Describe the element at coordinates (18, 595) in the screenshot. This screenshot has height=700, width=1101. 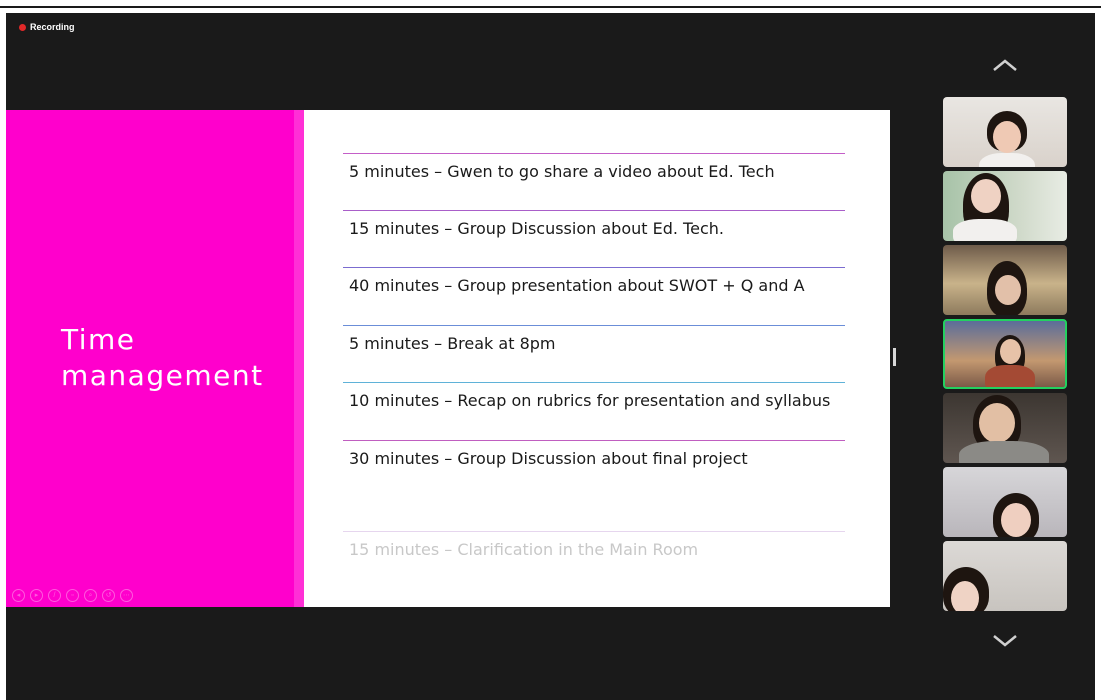
I see `prev-icon: ◂` at that location.